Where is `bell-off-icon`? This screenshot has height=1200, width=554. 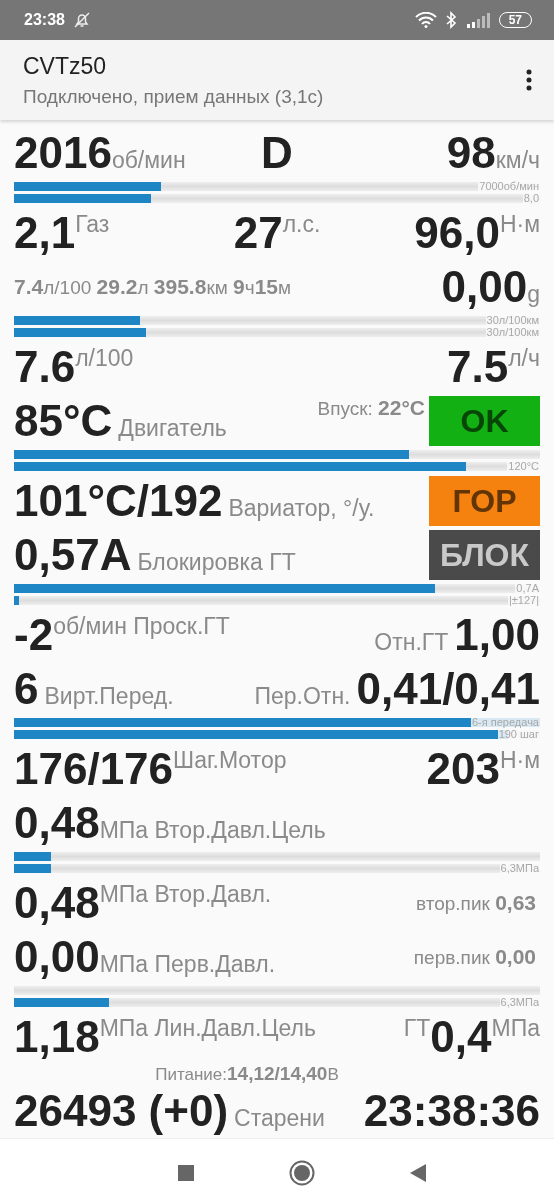
bell-off-icon is located at coordinates (81, 20).